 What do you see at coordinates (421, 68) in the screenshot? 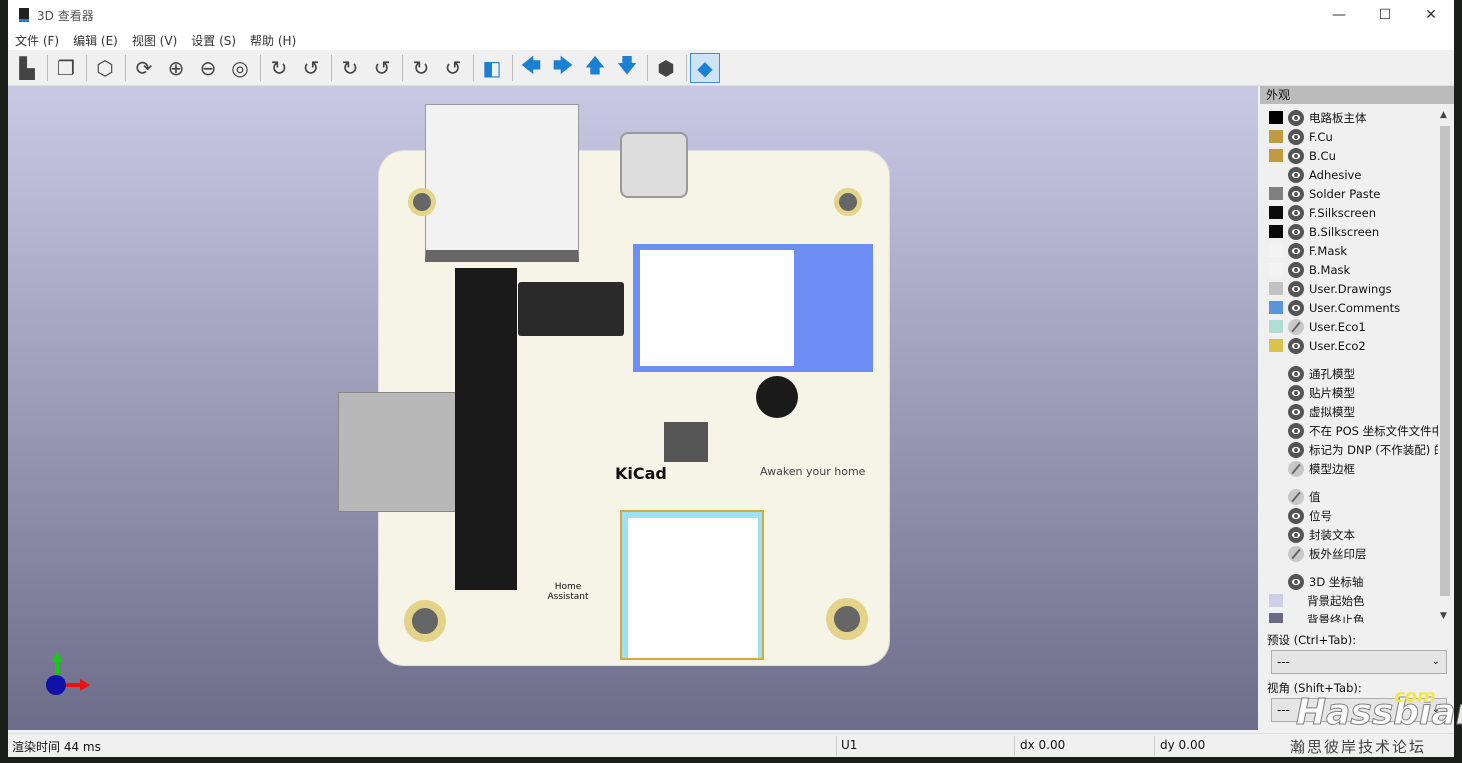
I see `rotate-z-cw-button: ↻` at bounding box center [421, 68].